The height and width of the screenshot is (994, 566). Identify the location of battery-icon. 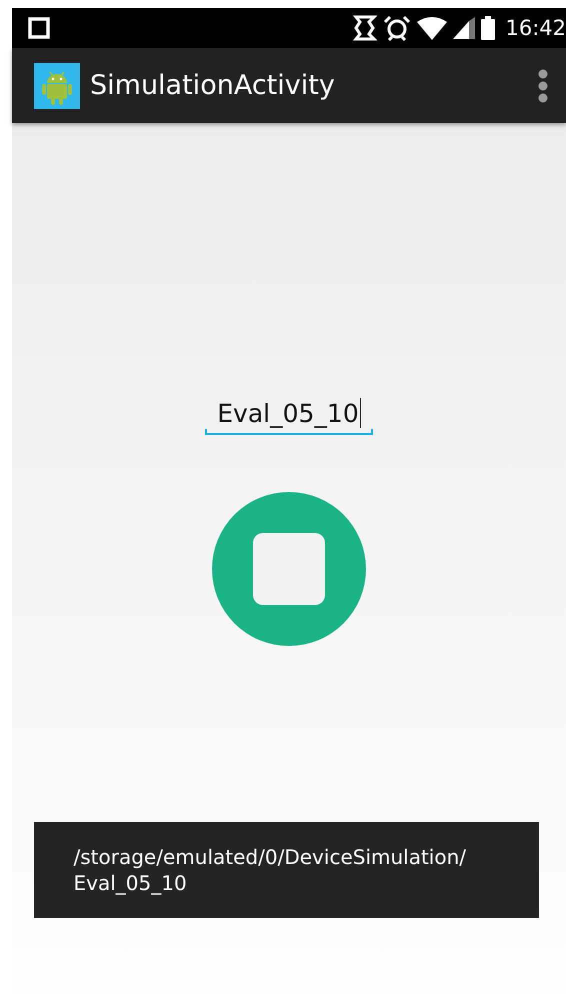
(488, 28).